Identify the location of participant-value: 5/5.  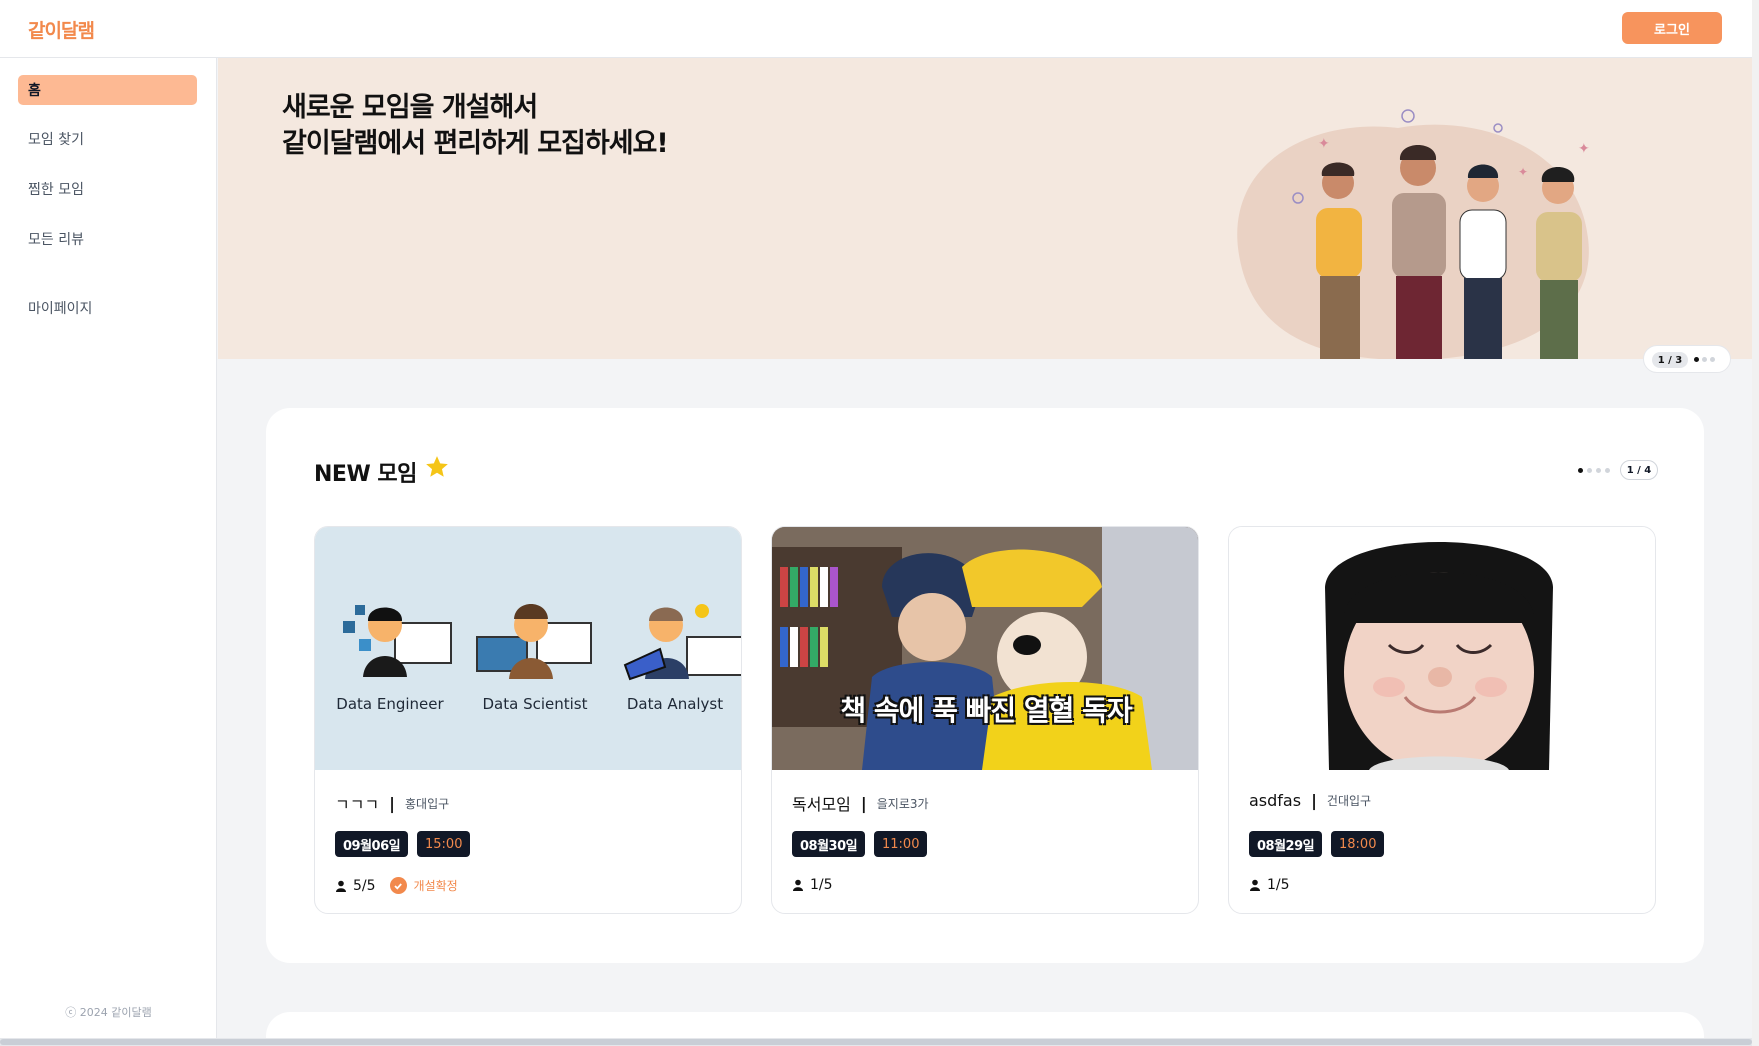
(364, 885).